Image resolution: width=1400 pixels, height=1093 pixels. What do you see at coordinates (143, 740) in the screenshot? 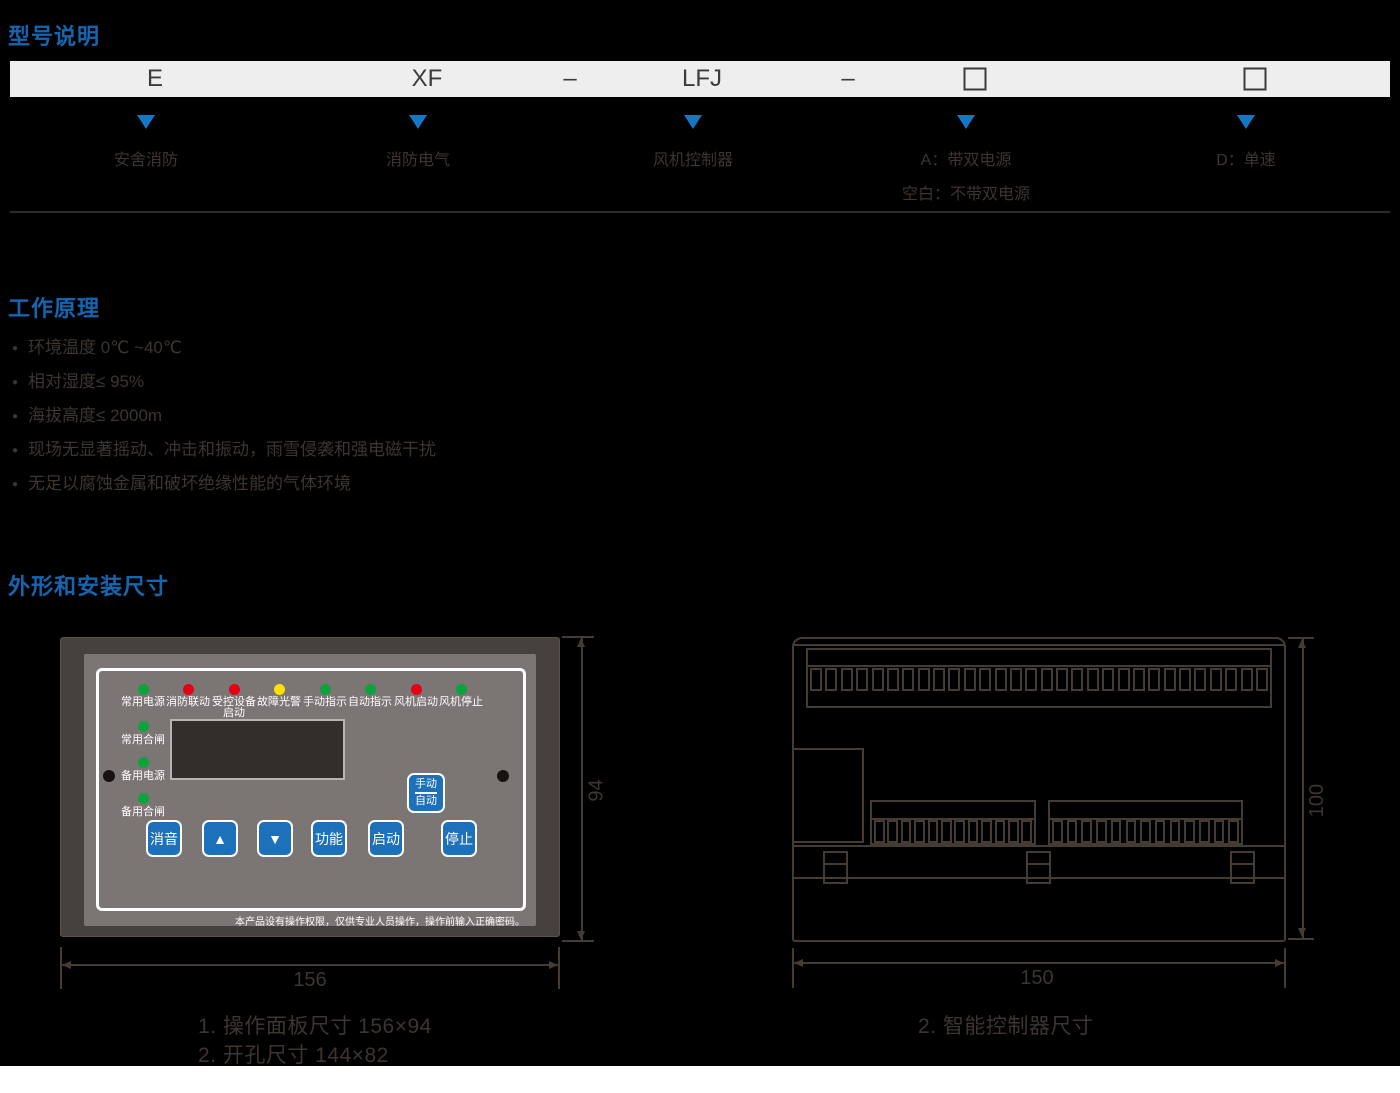
I see `indicator-led-label: 常用合闸` at bounding box center [143, 740].